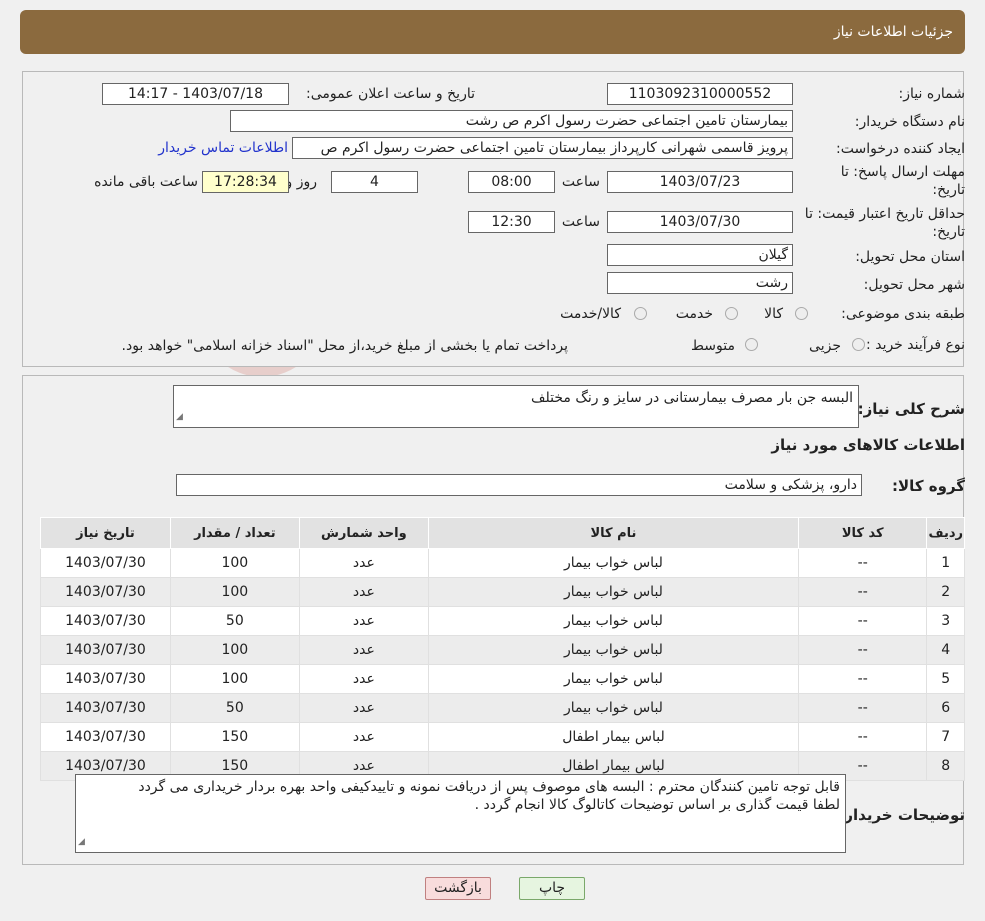 This screenshot has height=921, width=985. What do you see at coordinates (884, 214) in the screenshot?
I see `validity-label: حداقل تاریخ اعتبار قیمت: تا` at bounding box center [884, 214].